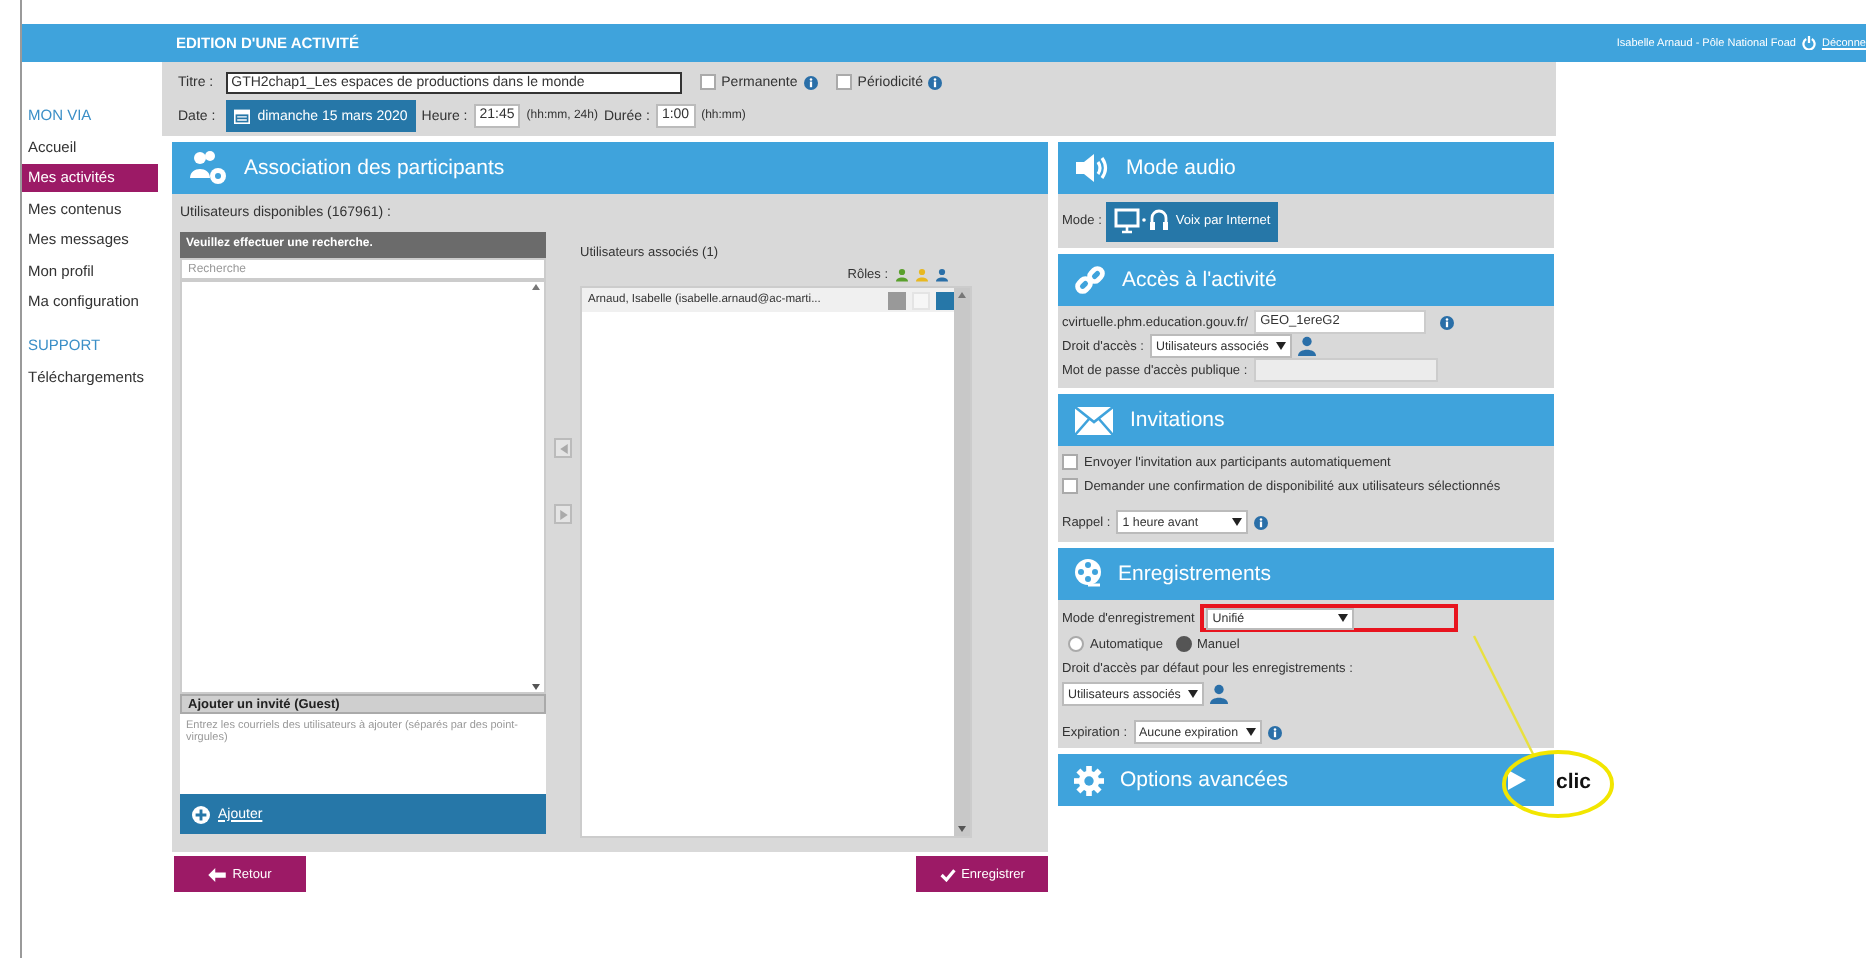 This screenshot has width=1866, height=958. I want to click on settings-icon, so click(1089, 780).